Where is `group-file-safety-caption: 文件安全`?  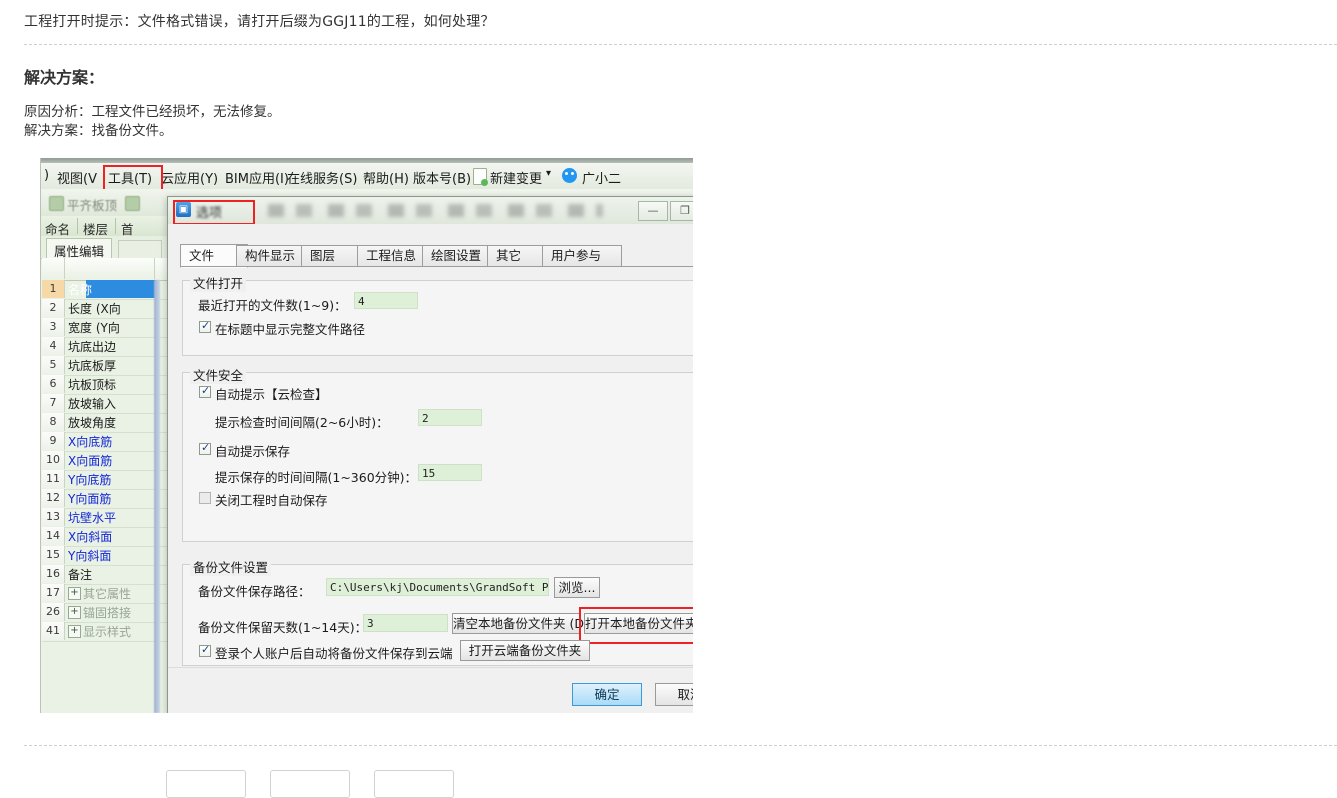 group-file-safety-caption: 文件安全 is located at coordinates (218, 374).